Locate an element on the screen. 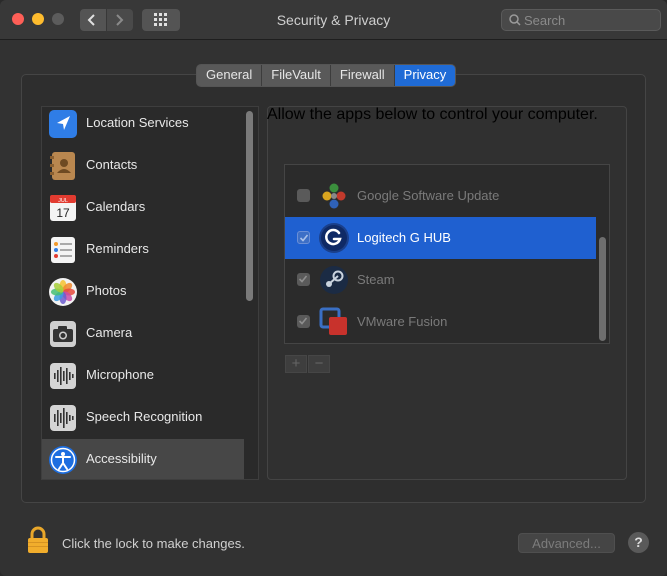 The image size is (667, 576). list-item-logitech-g-hub: Logitech G HUB is located at coordinates (440, 238).